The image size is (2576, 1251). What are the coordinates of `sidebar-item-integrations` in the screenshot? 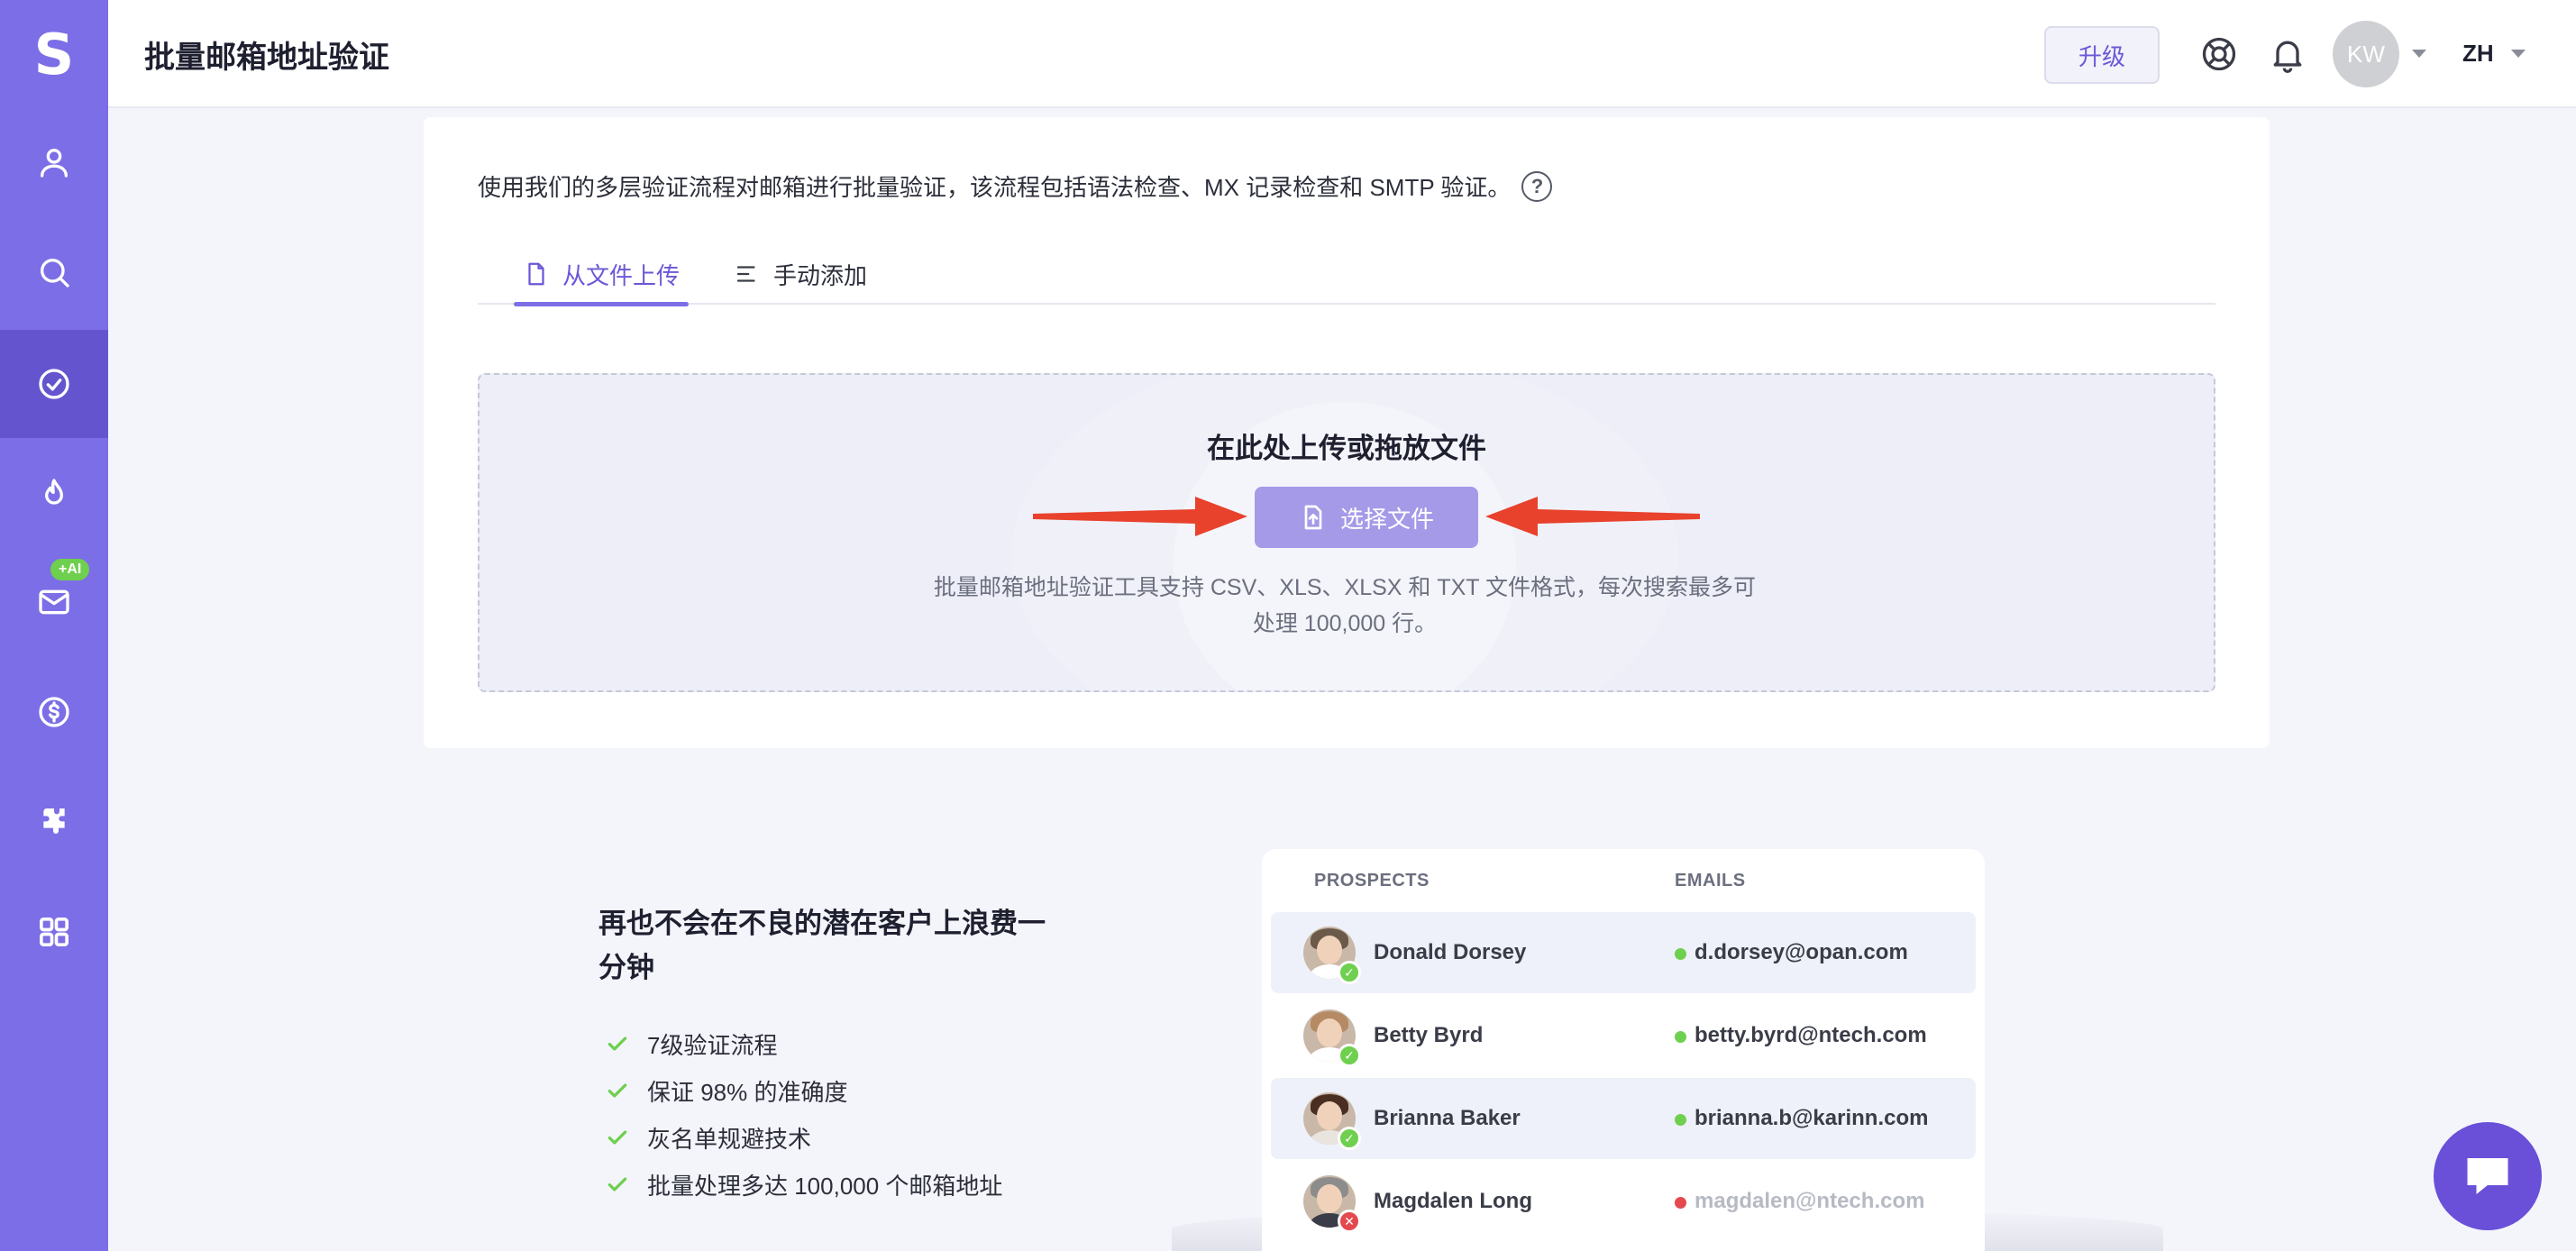 It's located at (54, 822).